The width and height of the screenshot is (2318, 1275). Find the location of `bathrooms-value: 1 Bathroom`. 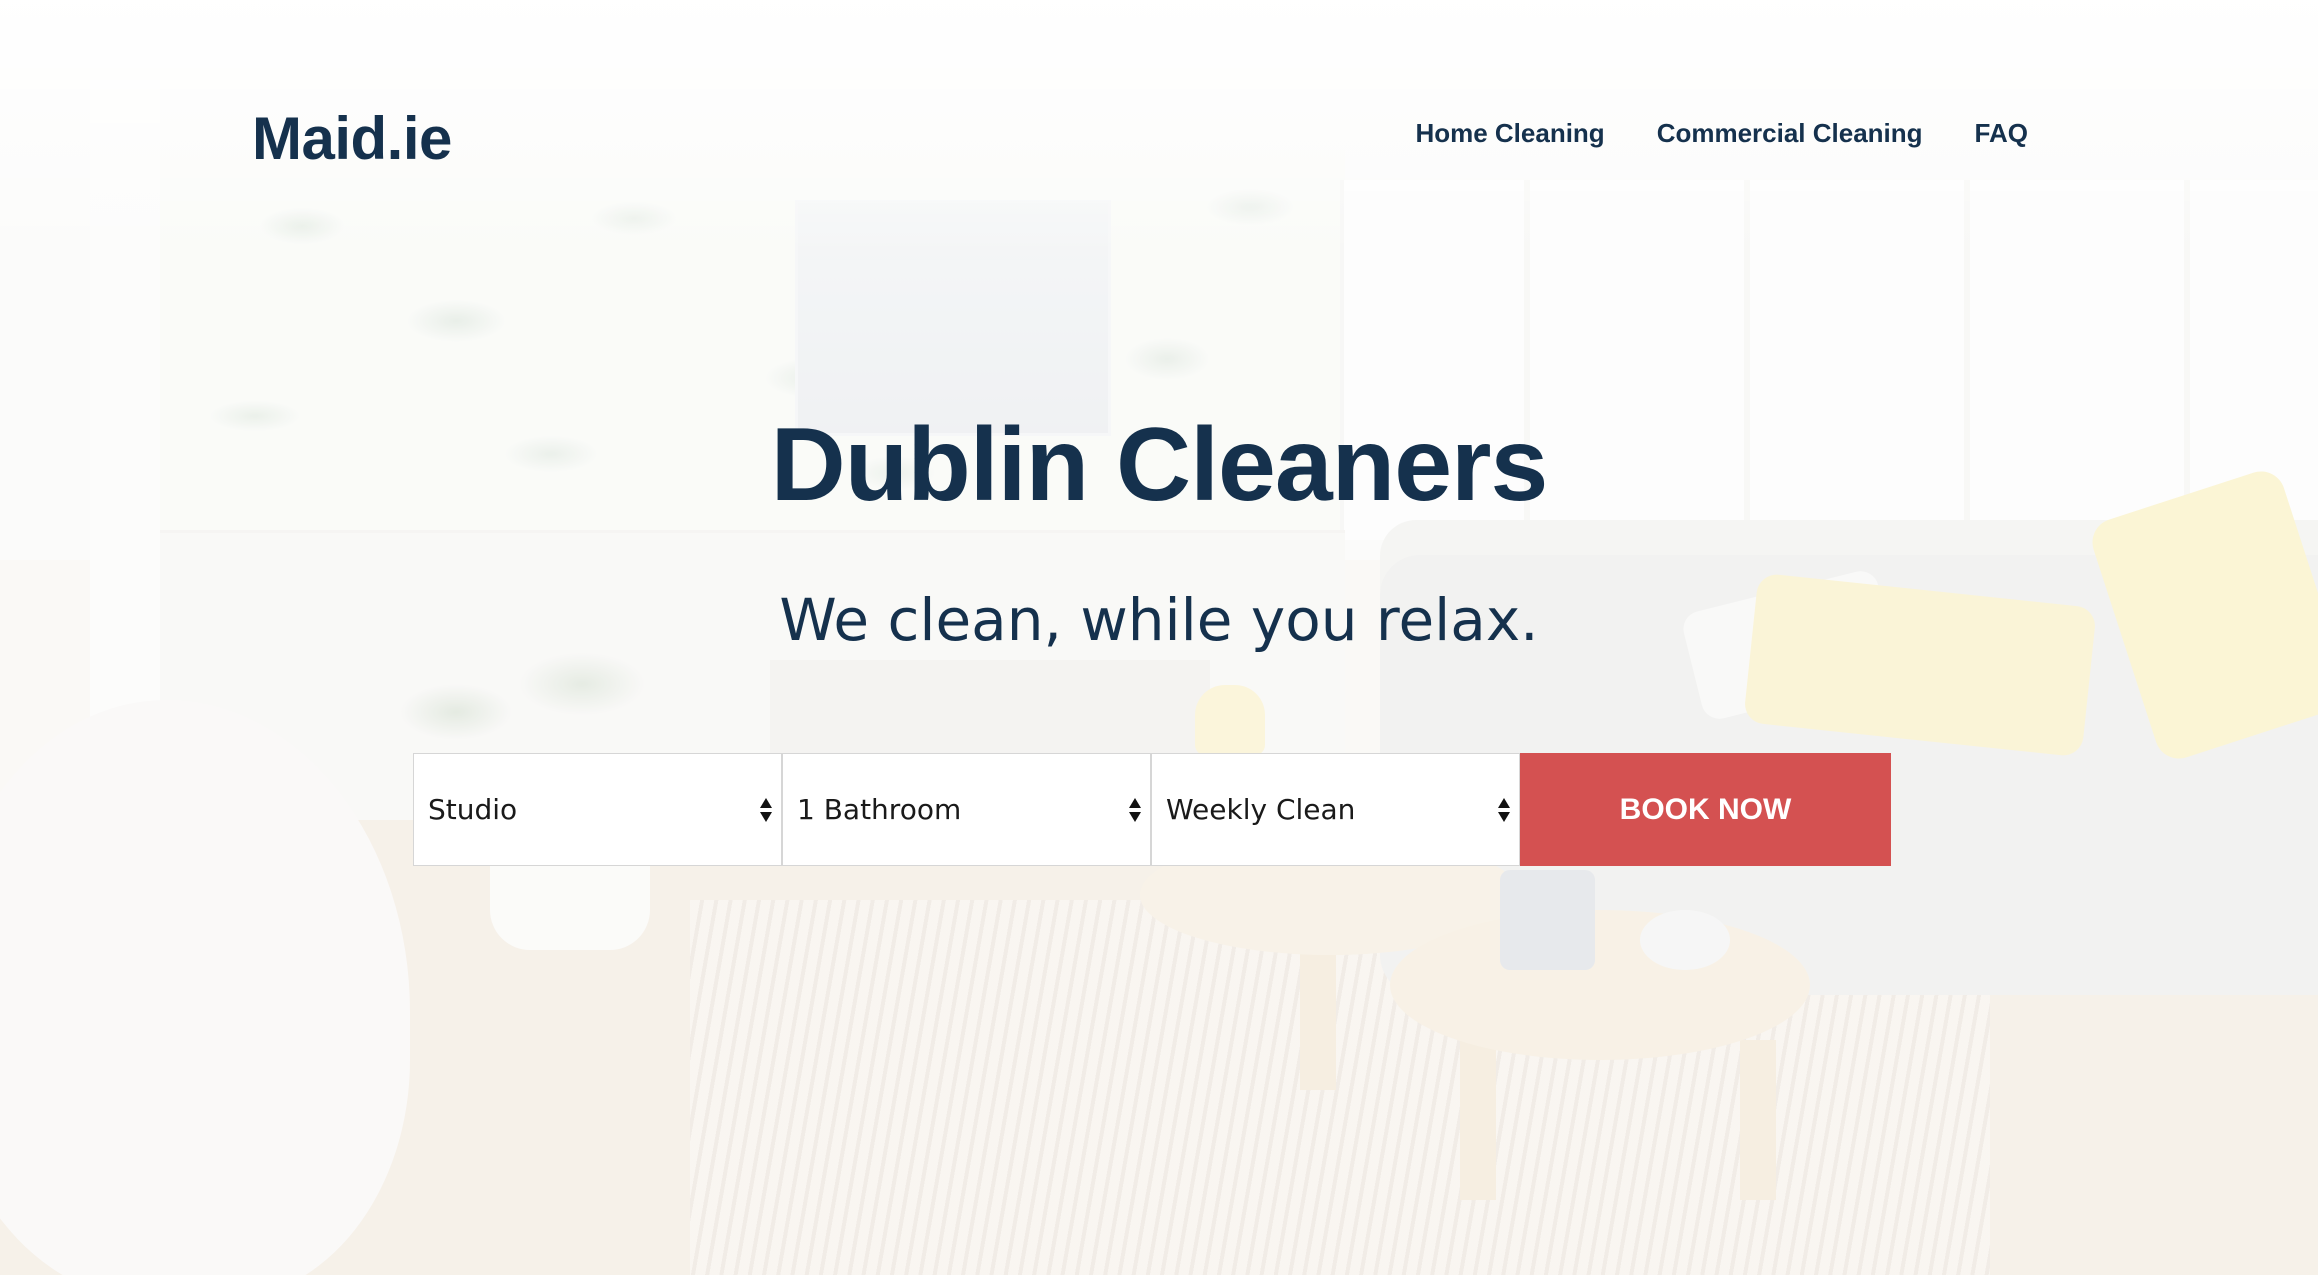

bathrooms-value: 1 Bathroom is located at coordinates (879, 809).